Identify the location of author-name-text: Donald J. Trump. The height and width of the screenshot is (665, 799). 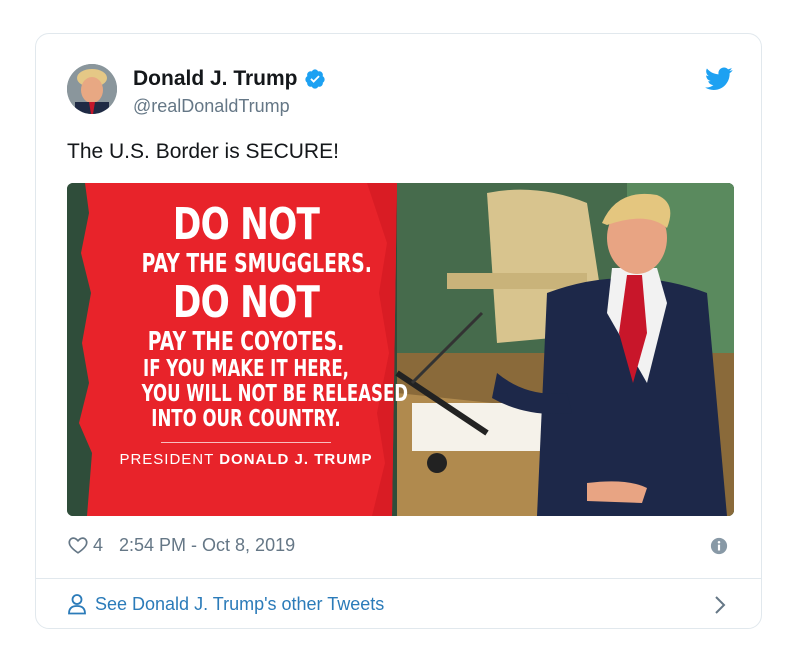
(215, 79).